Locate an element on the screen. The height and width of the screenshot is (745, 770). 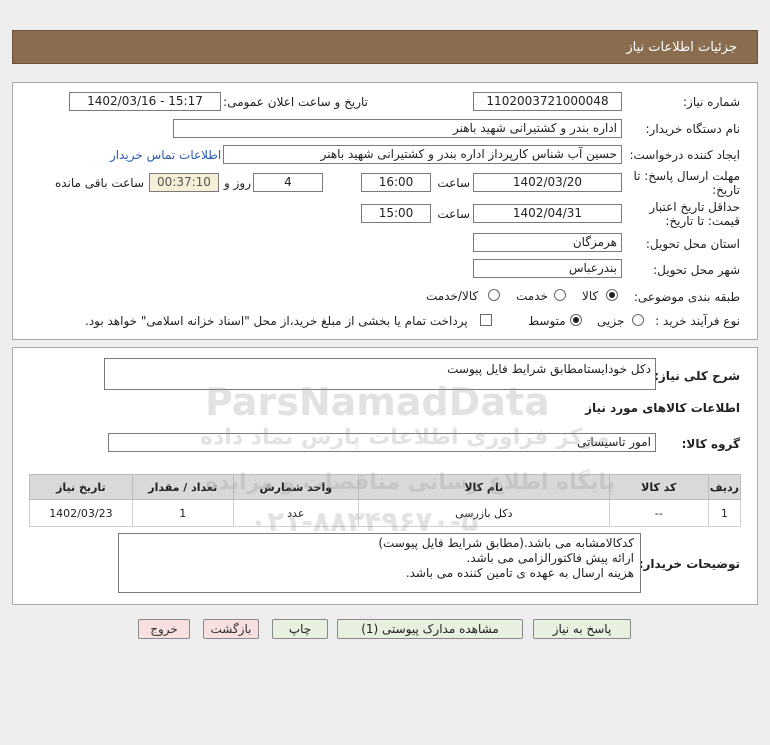
process-option-medium: متوسط is located at coordinates (547, 321).